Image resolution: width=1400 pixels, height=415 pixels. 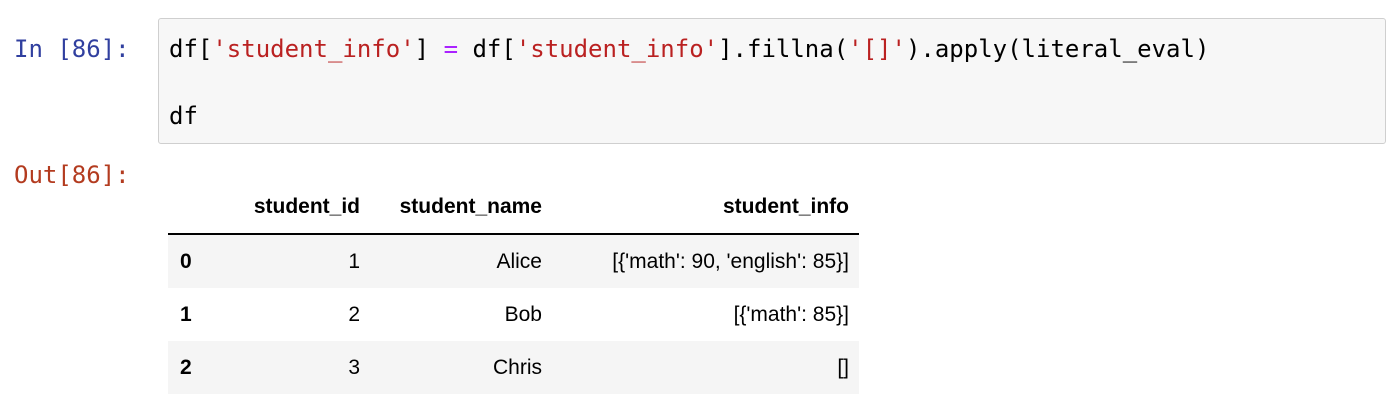 I want to click on table-cell: Bob, so click(x=523, y=314).